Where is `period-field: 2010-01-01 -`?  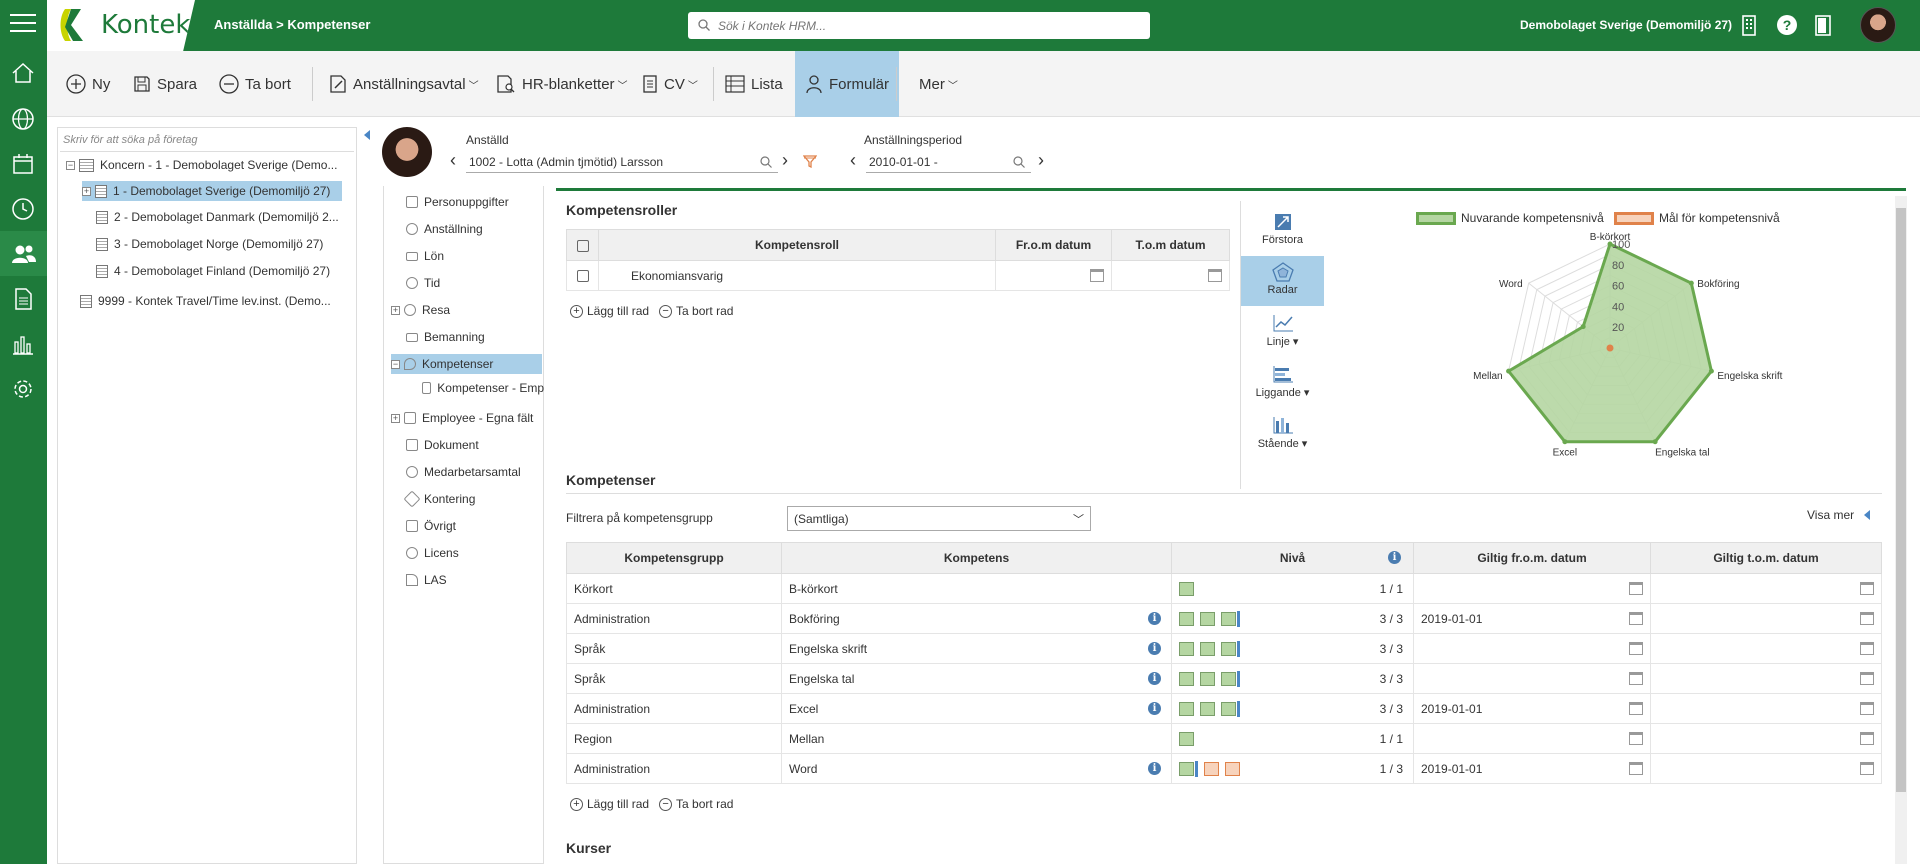
period-field: 2010-01-01 - is located at coordinates (948, 162).